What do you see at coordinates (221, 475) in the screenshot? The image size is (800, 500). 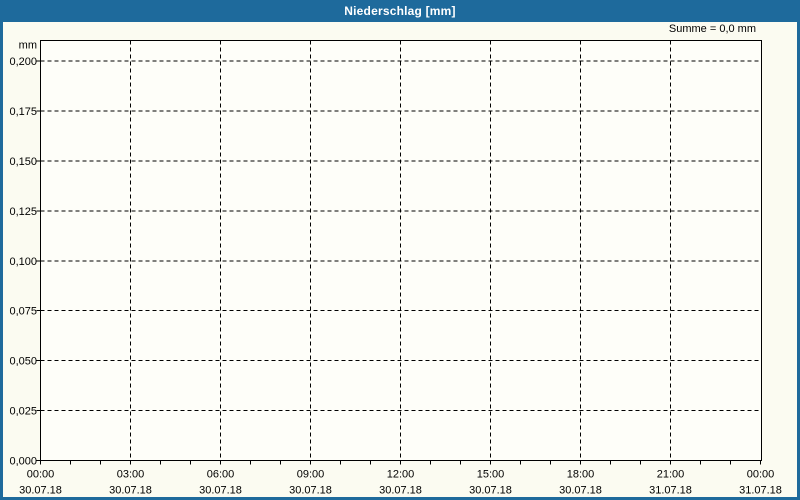 I see `x-tick-time-label: 06:00` at bounding box center [221, 475].